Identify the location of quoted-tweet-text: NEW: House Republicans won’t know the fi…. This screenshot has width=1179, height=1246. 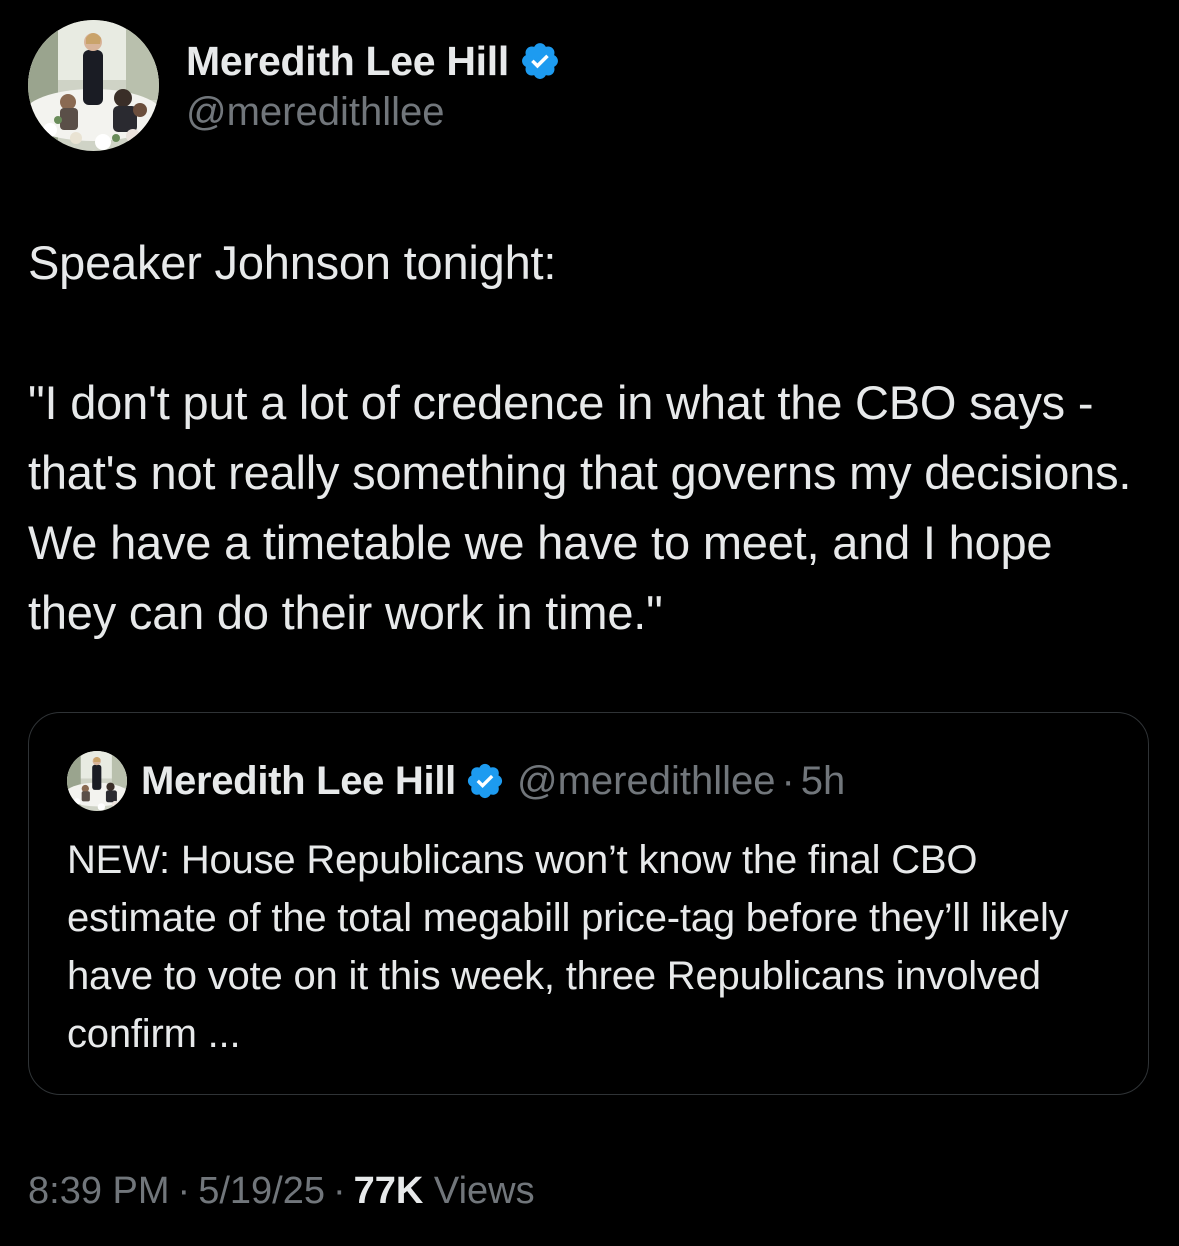
(568, 947).